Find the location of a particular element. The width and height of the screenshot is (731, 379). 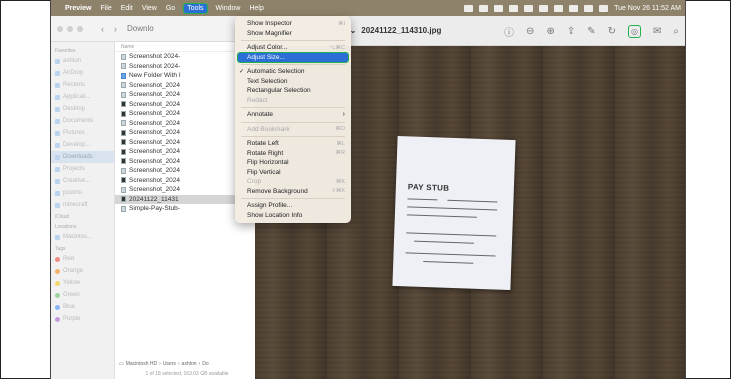

menu-item-flip-horizontal: Flip Horizontal is located at coordinates (293, 163).